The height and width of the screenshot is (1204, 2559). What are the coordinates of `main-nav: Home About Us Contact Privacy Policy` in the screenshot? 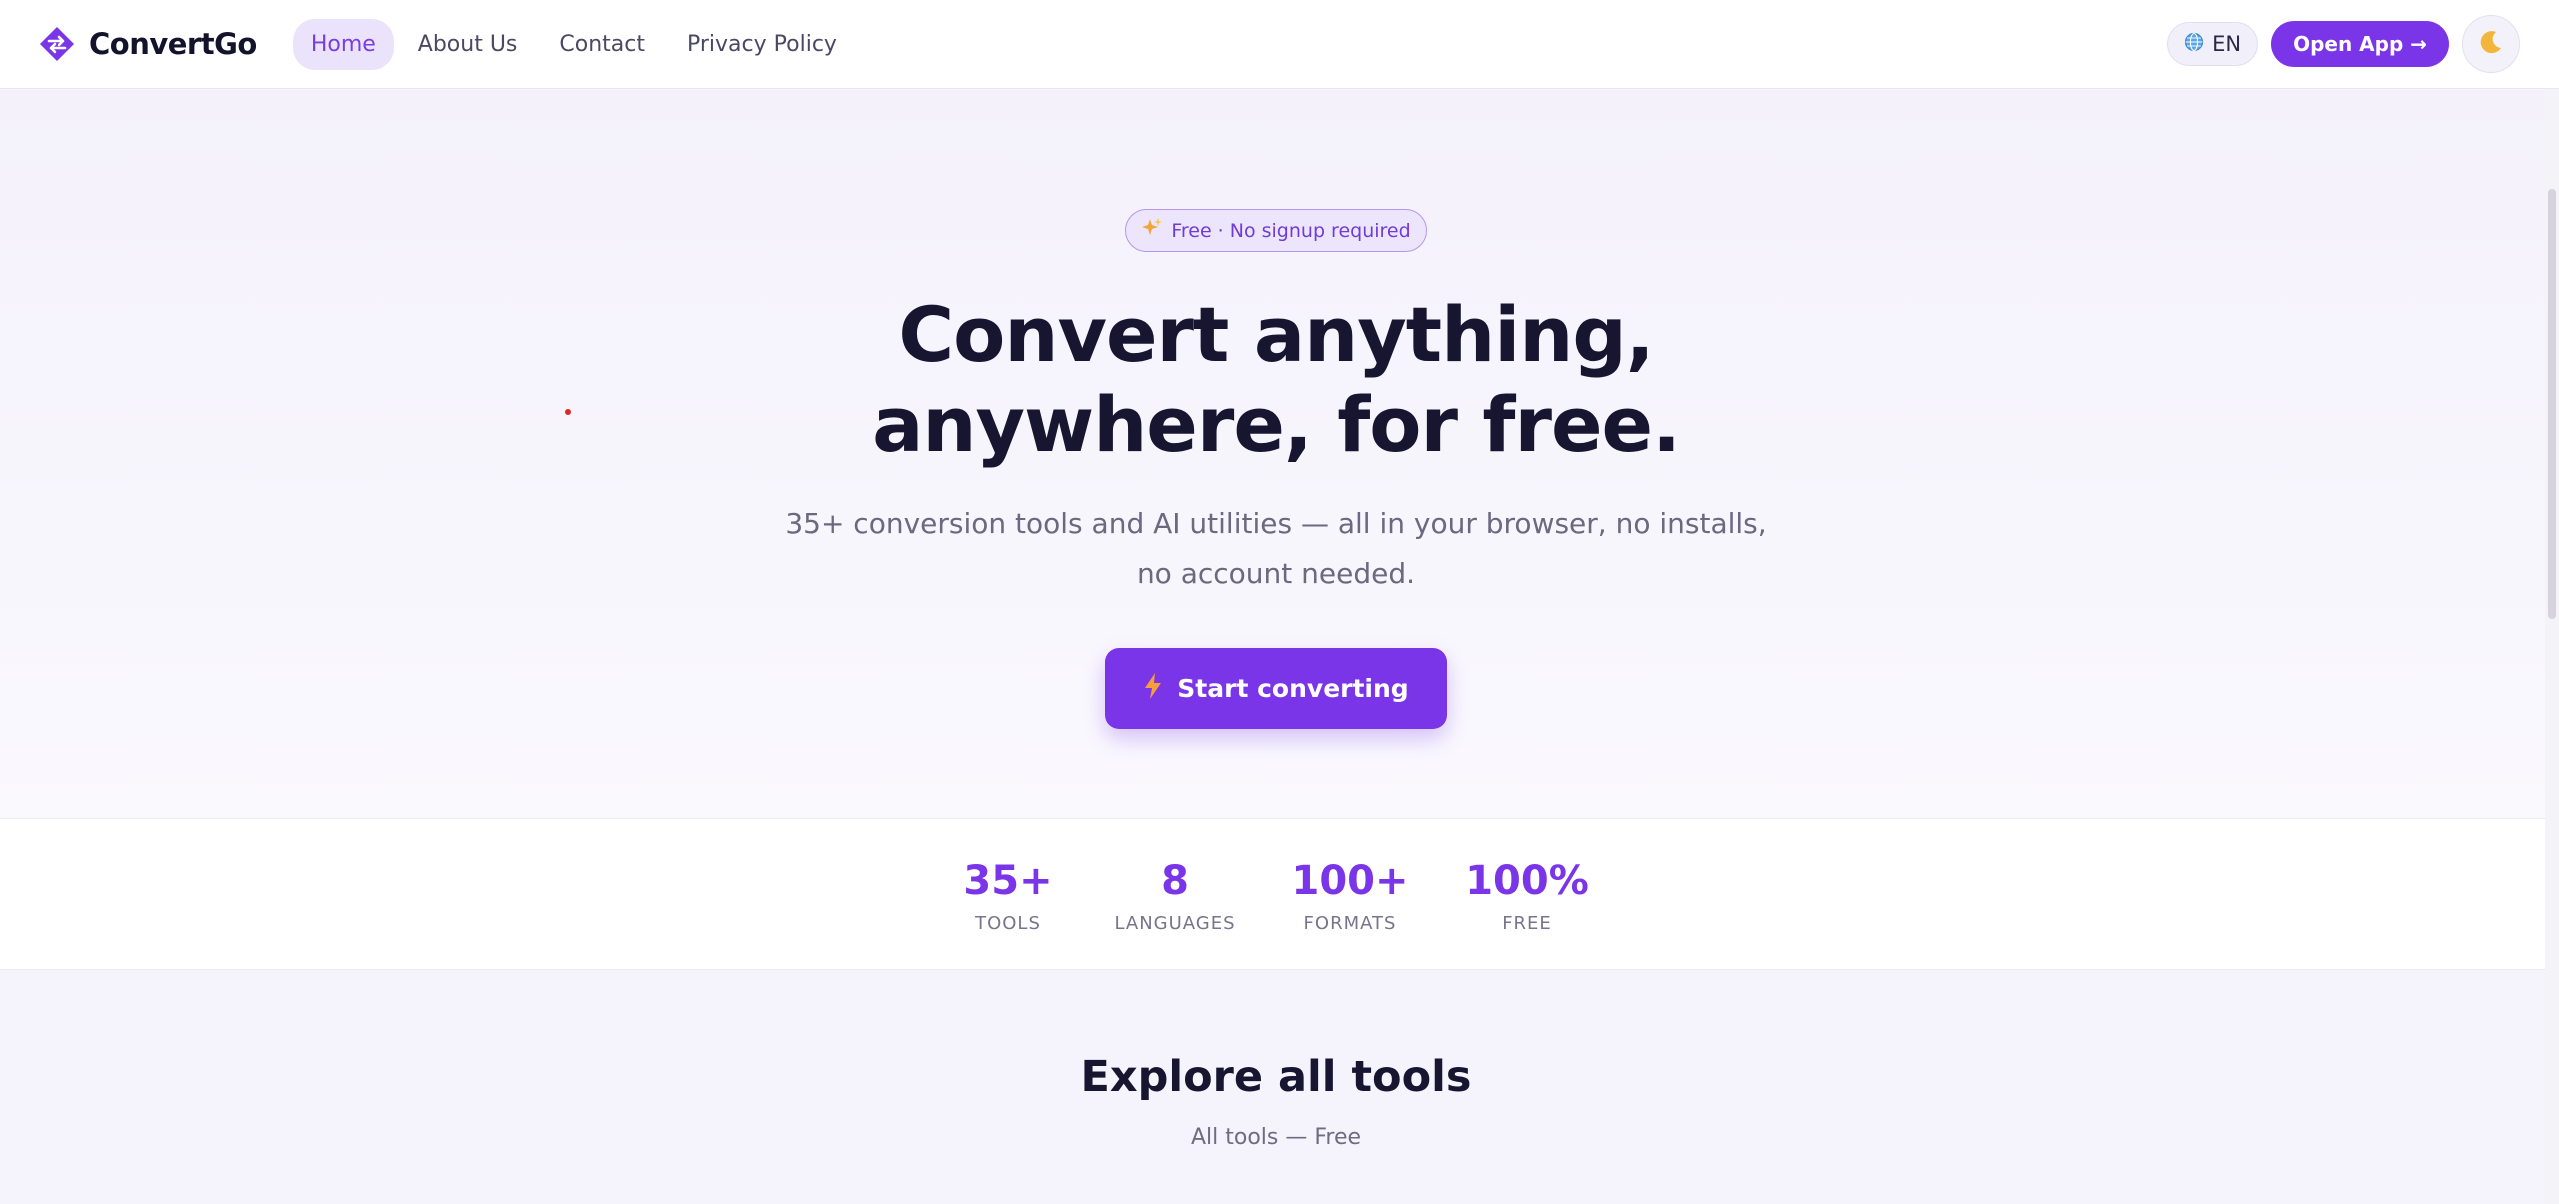 It's located at (573, 44).